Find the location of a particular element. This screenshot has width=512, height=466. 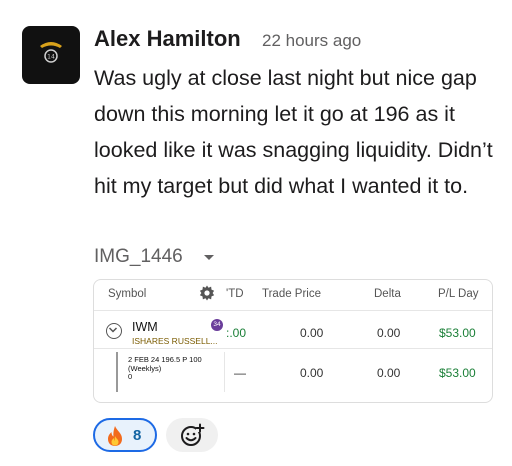

svg-text: 14 is located at coordinates (51, 57).